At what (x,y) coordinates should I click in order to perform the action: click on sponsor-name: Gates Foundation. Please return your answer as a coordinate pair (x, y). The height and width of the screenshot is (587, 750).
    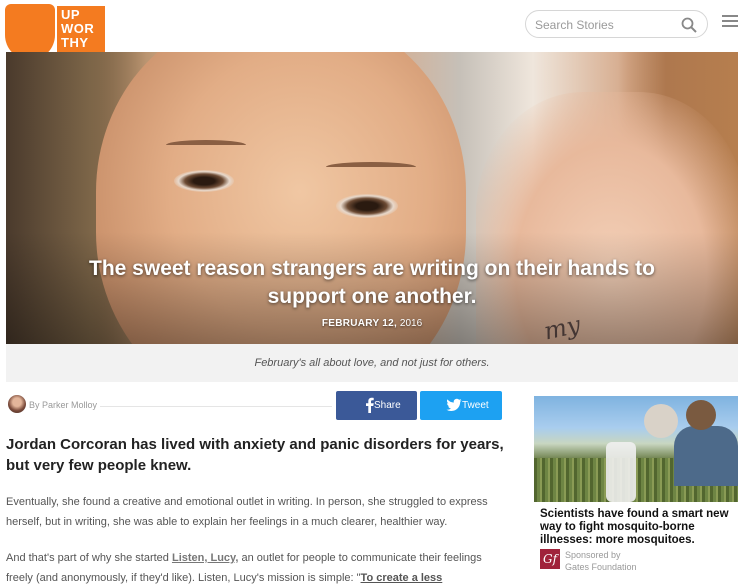
    Looking at the image, I should click on (601, 567).